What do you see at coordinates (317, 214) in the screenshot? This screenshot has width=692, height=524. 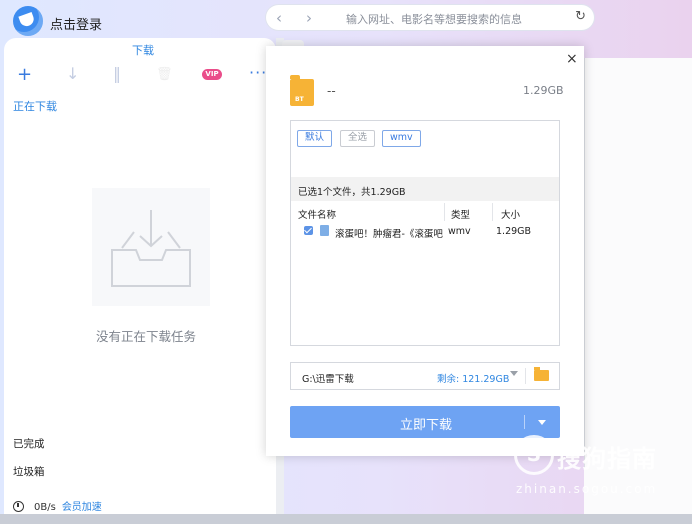 I see `column-name: 文件名称` at bounding box center [317, 214].